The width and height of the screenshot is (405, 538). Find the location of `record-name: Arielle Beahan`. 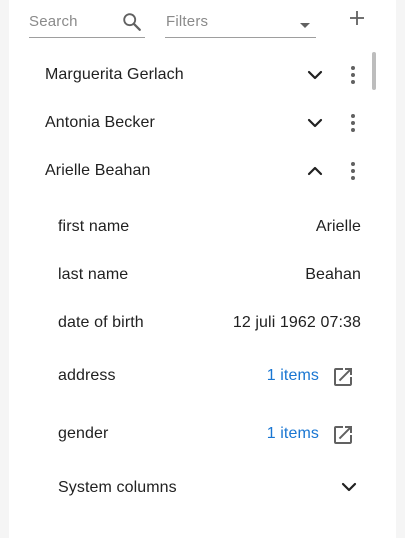

record-name: Arielle Beahan is located at coordinates (98, 170).